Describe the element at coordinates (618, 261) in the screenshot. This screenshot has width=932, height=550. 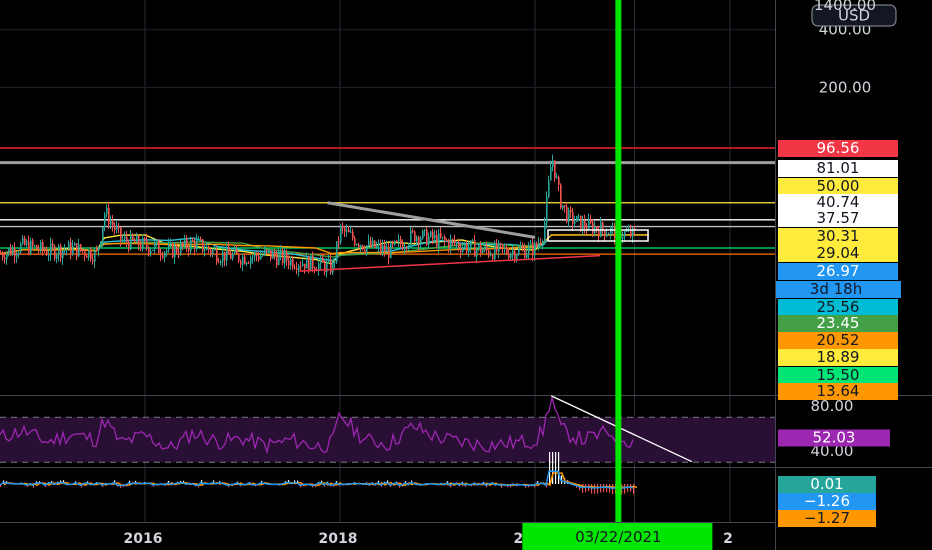
I see `crosshair-vertical` at that location.